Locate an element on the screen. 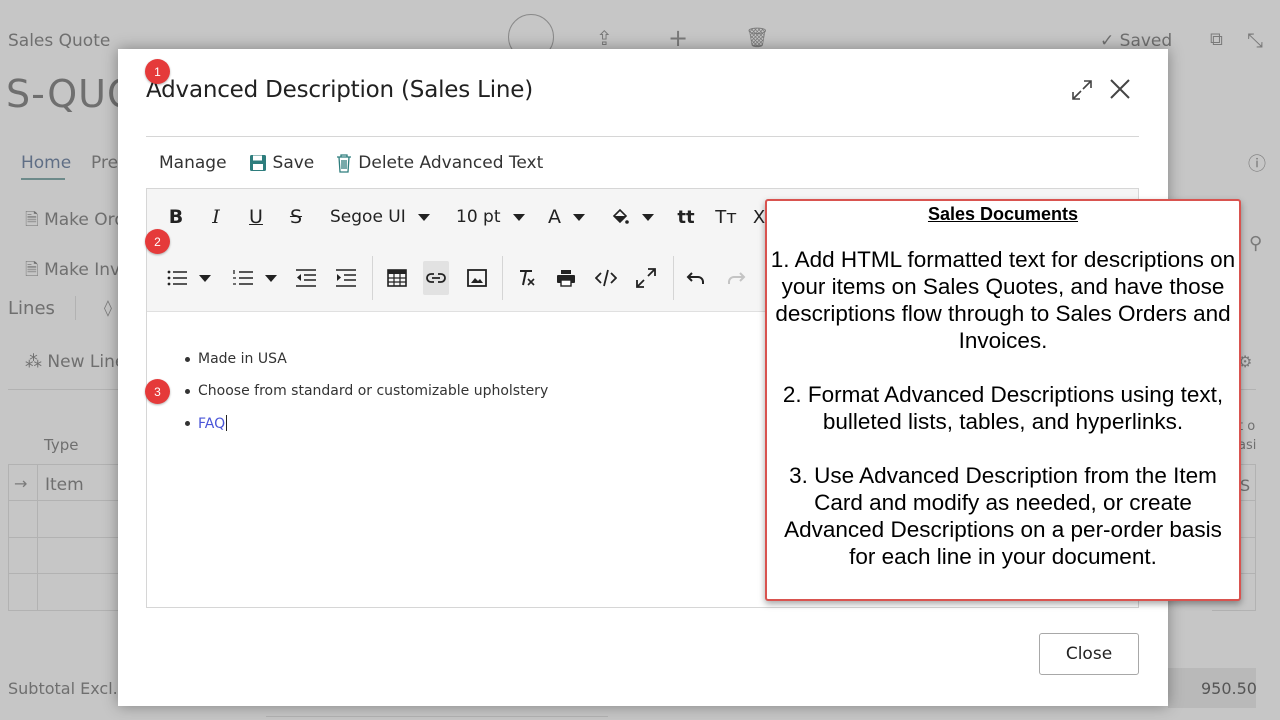 The image size is (1280, 720). fullscreen-icon is located at coordinates (646, 278).